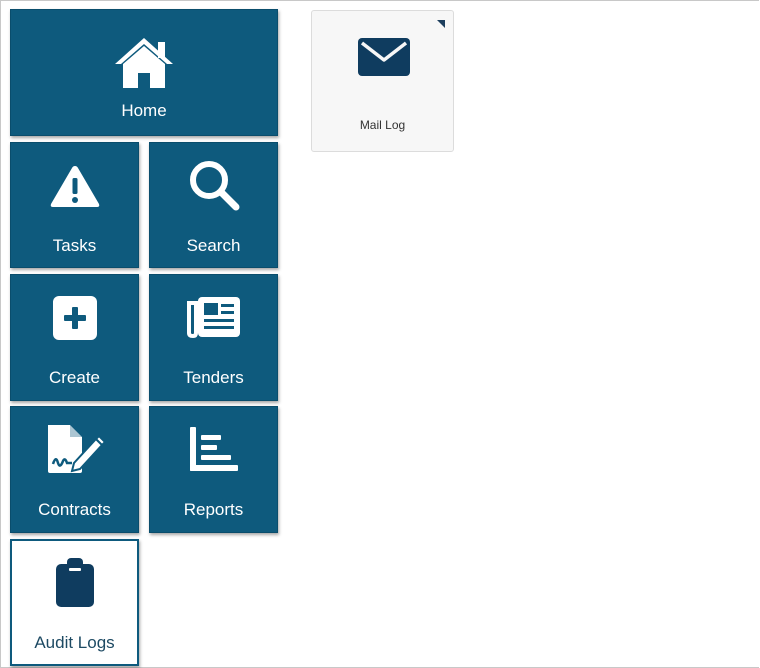 The image size is (760, 668). Describe the element at coordinates (382, 81) in the screenshot. I see `mail-log-card: Mail Log` at that location.